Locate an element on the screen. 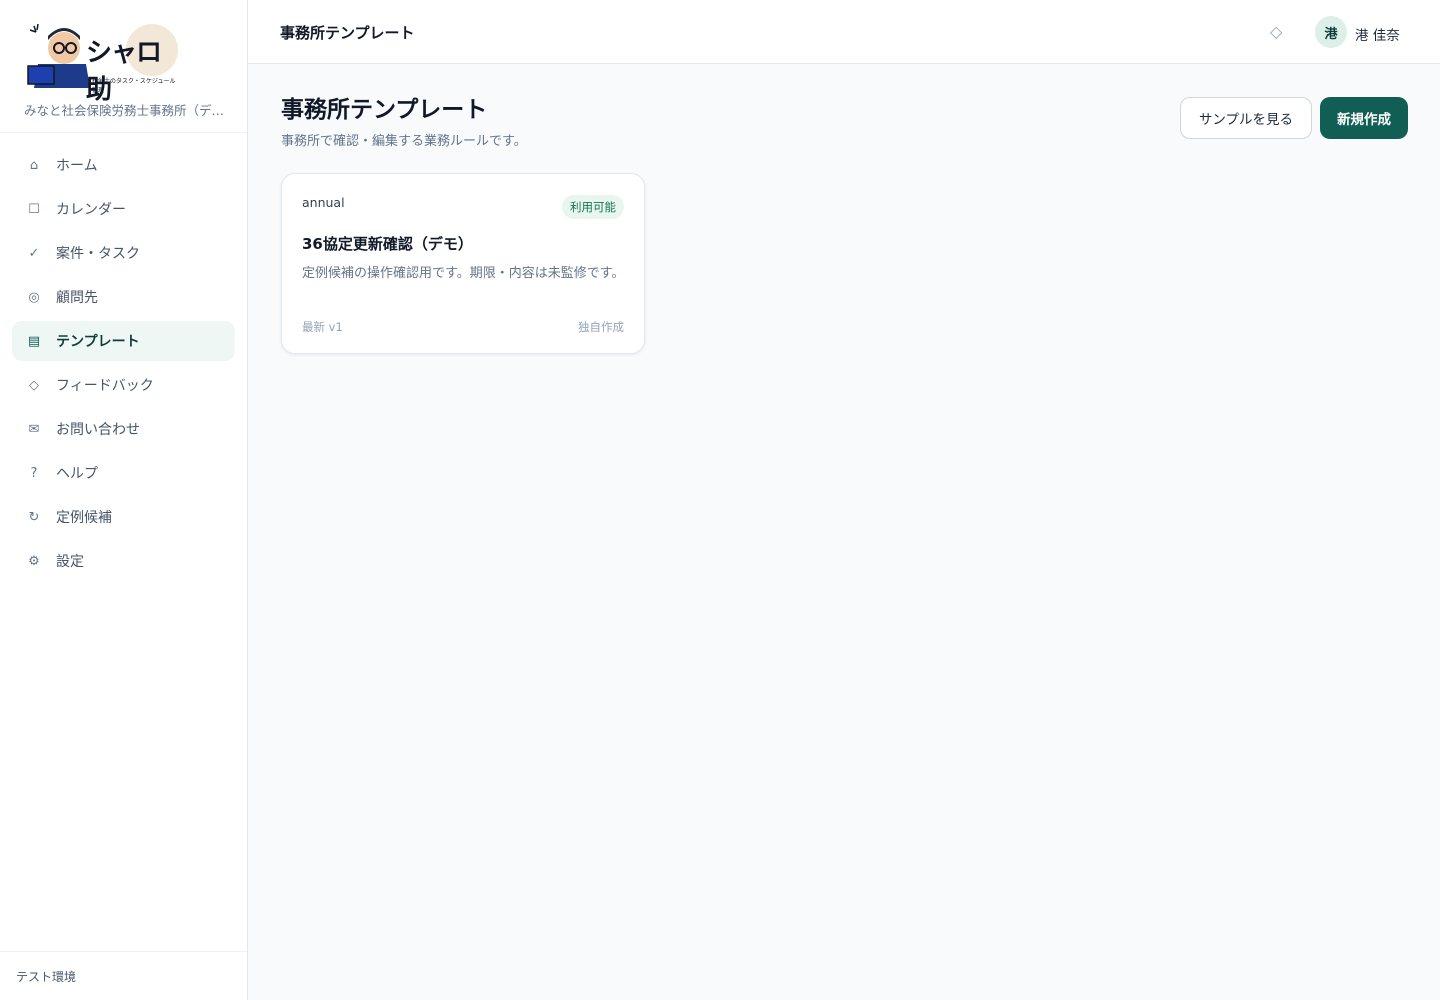 The image size is (1440, 1000). sidebar-item-label: お問い合わせ is located at coordinates (98, 430).